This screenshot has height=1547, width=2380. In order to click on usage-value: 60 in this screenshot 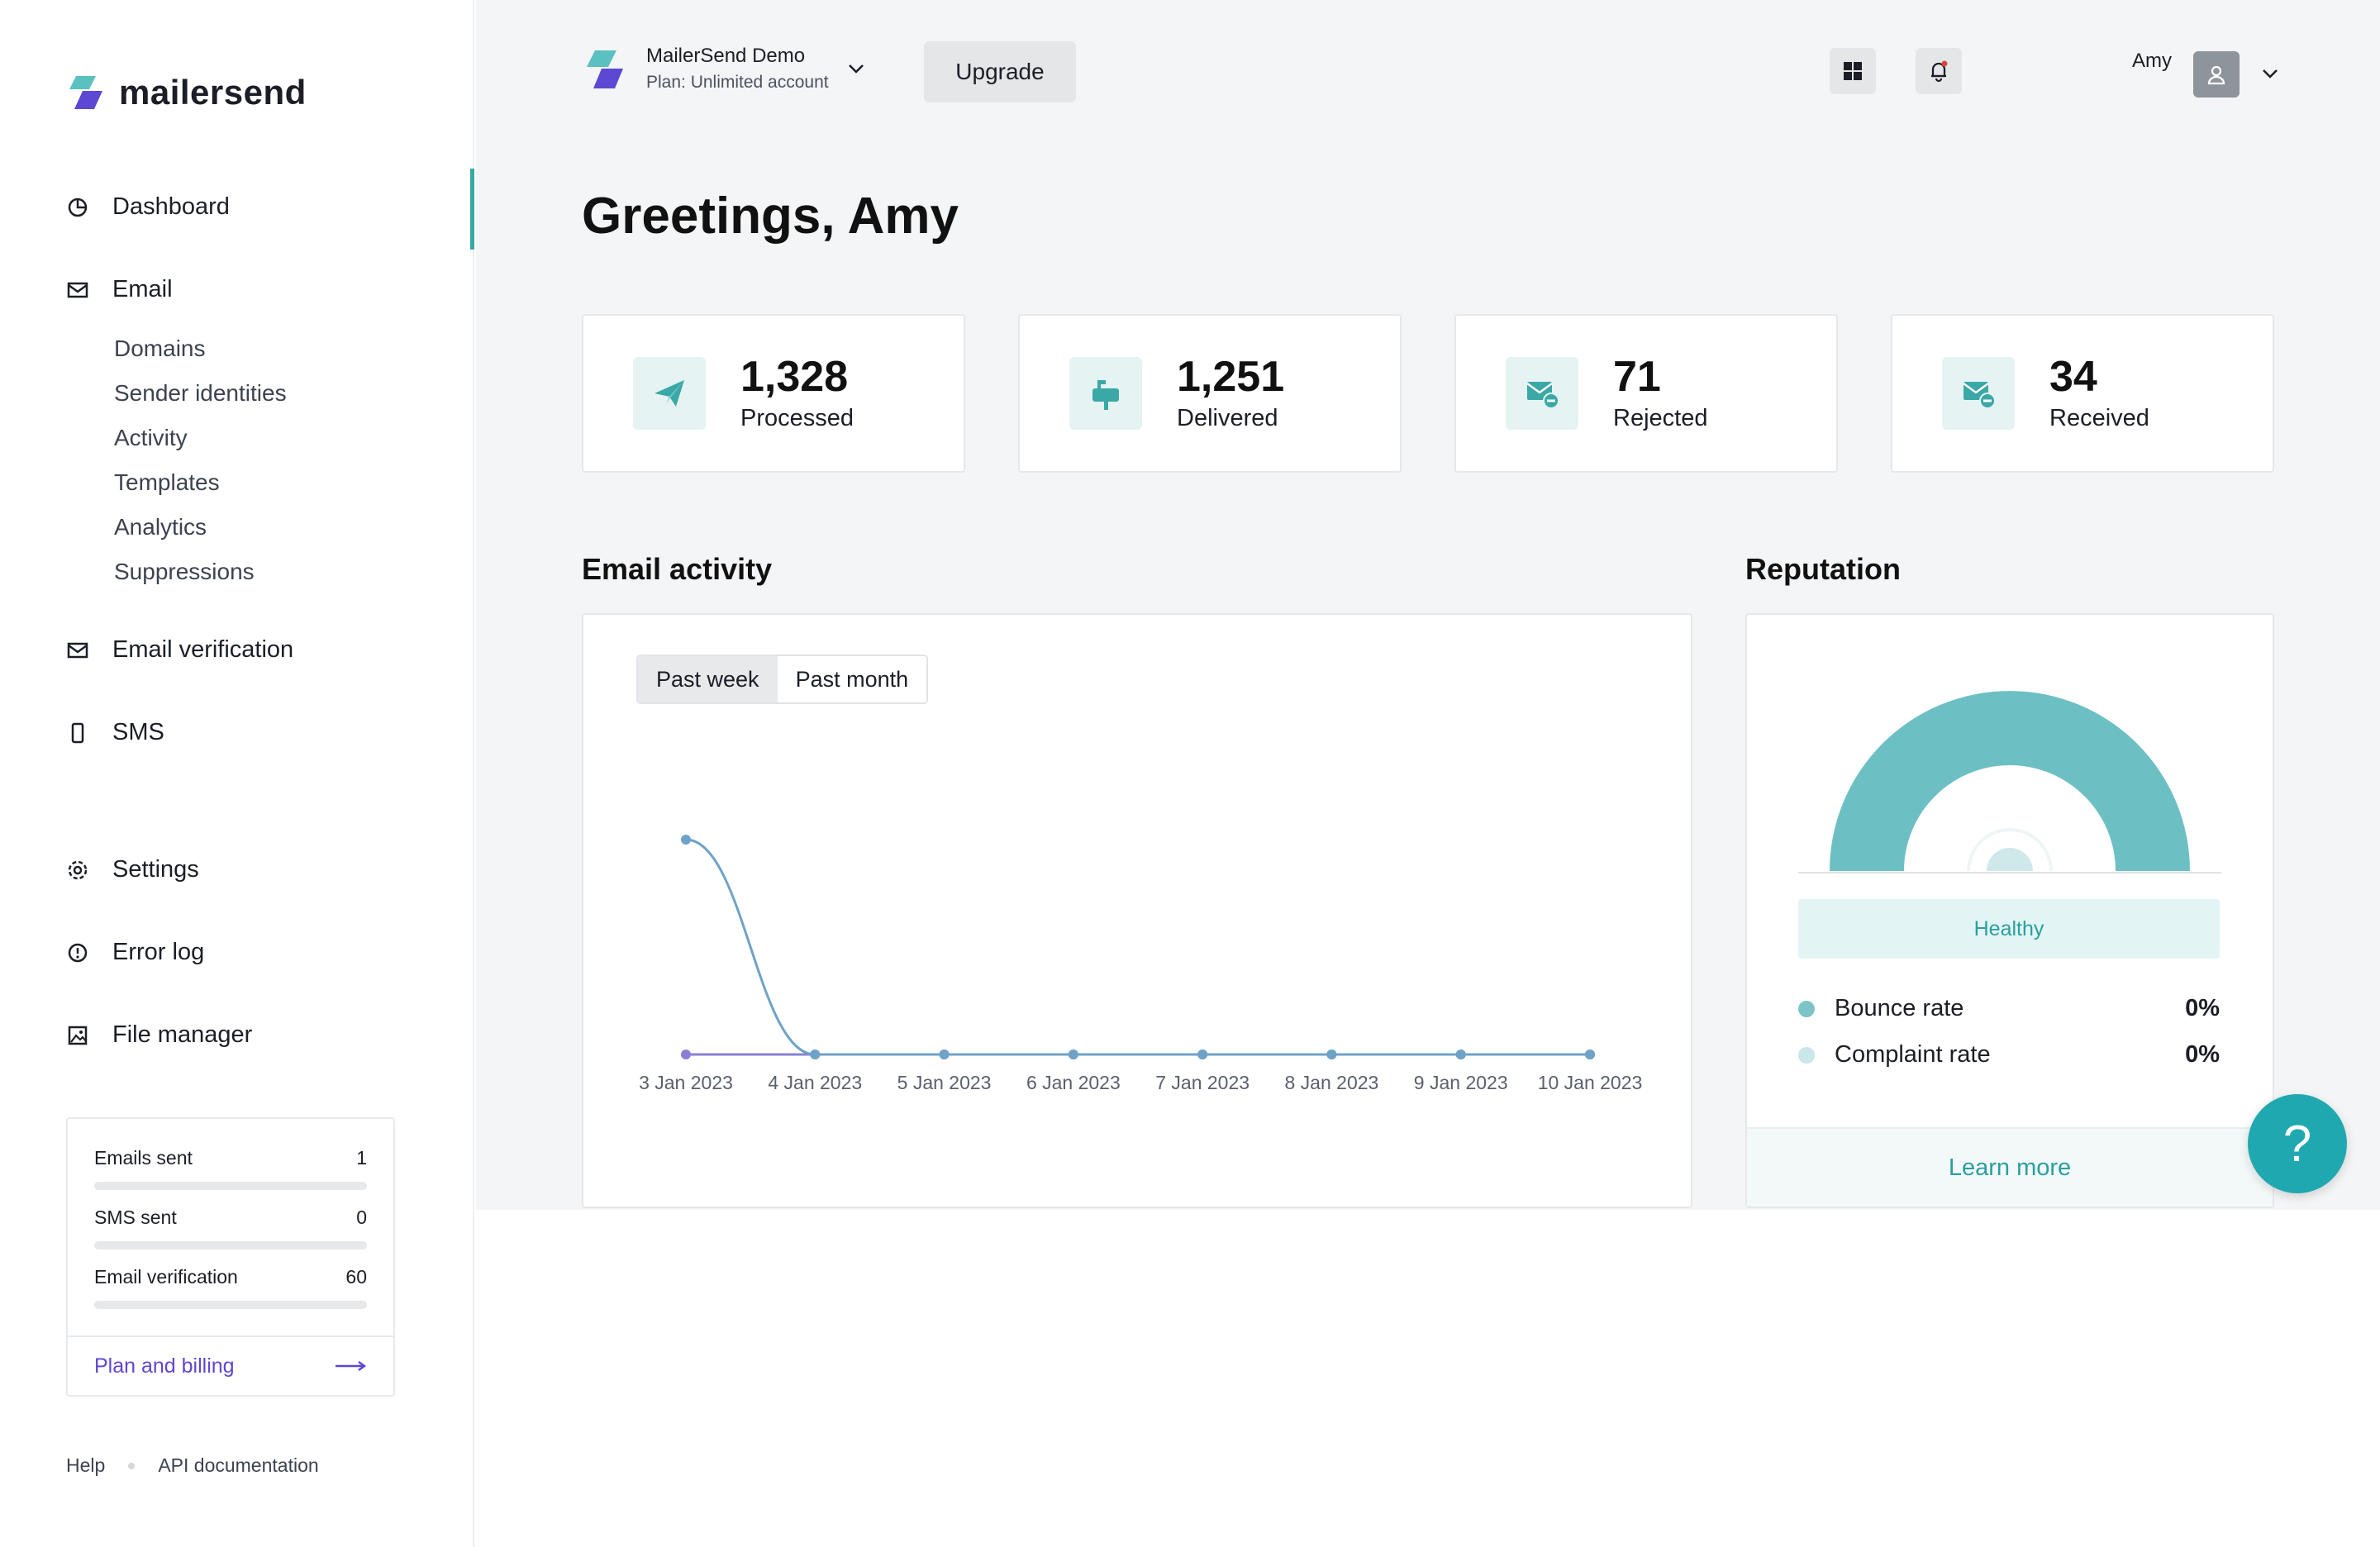, I will do `click(356, 1277)`.